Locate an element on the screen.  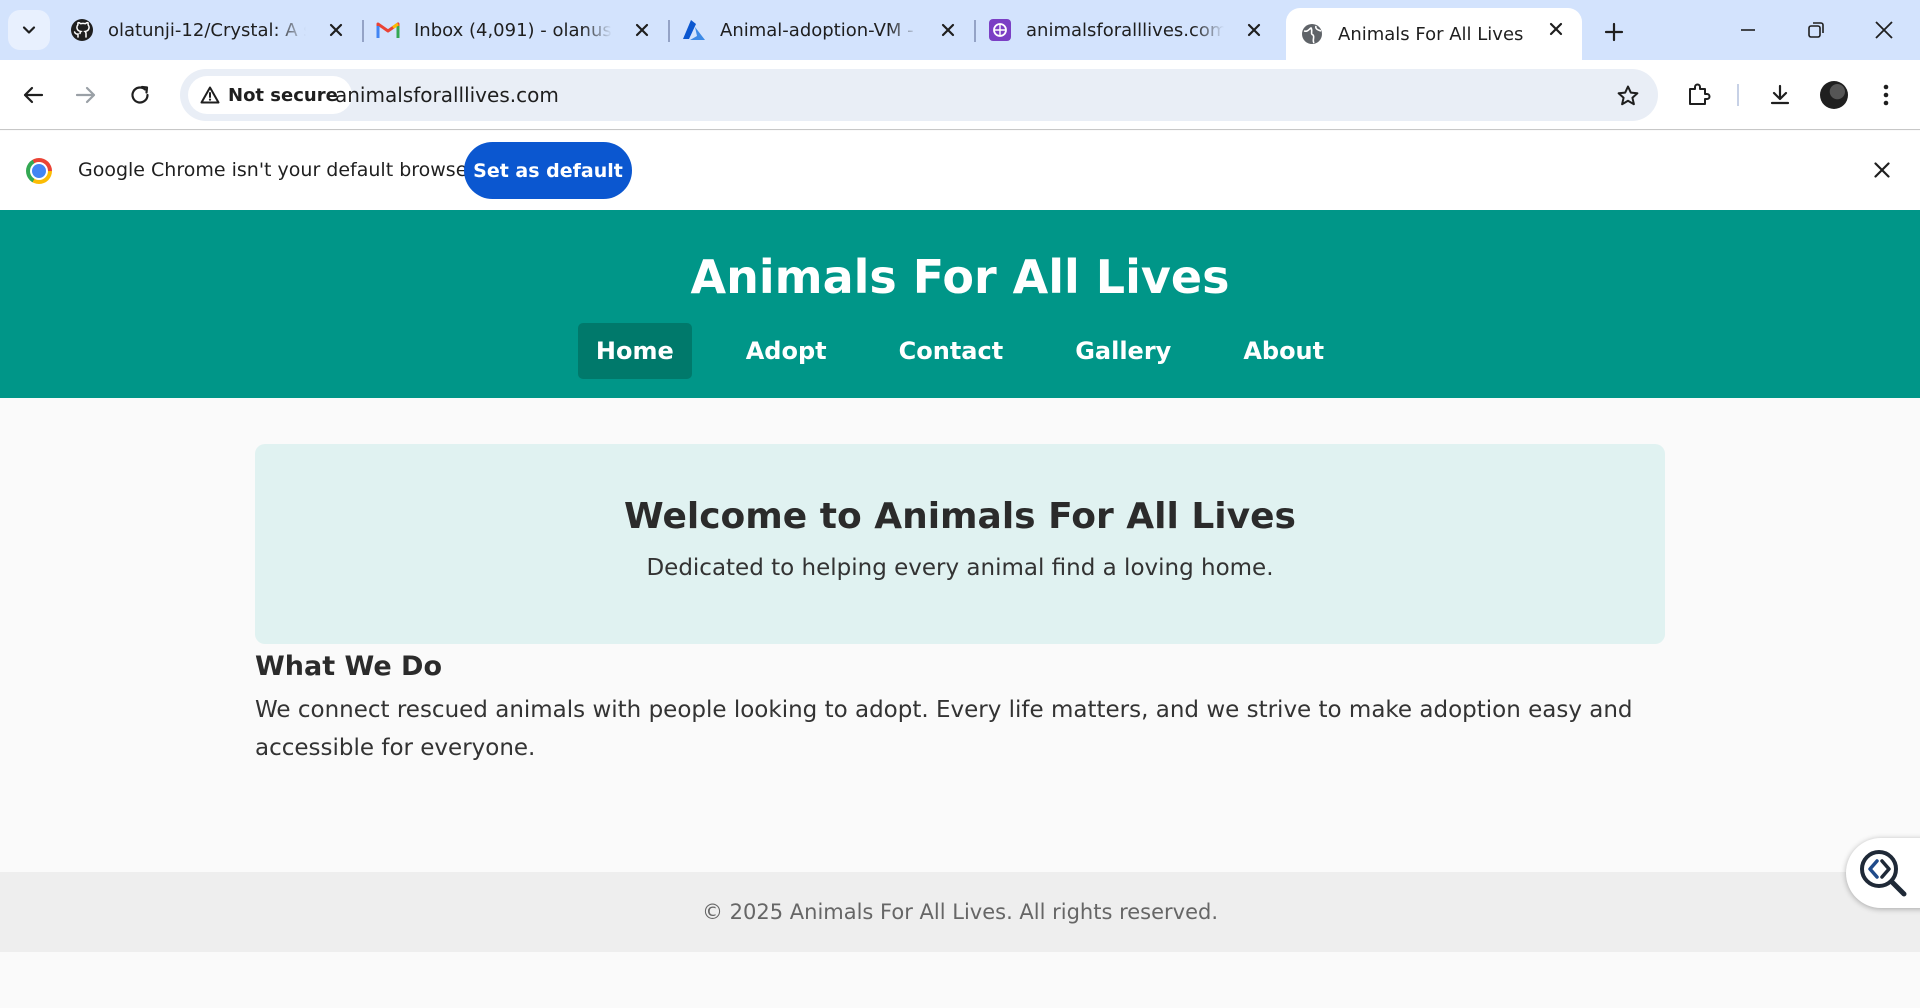
forward-button is located at coordinates (86, 95).